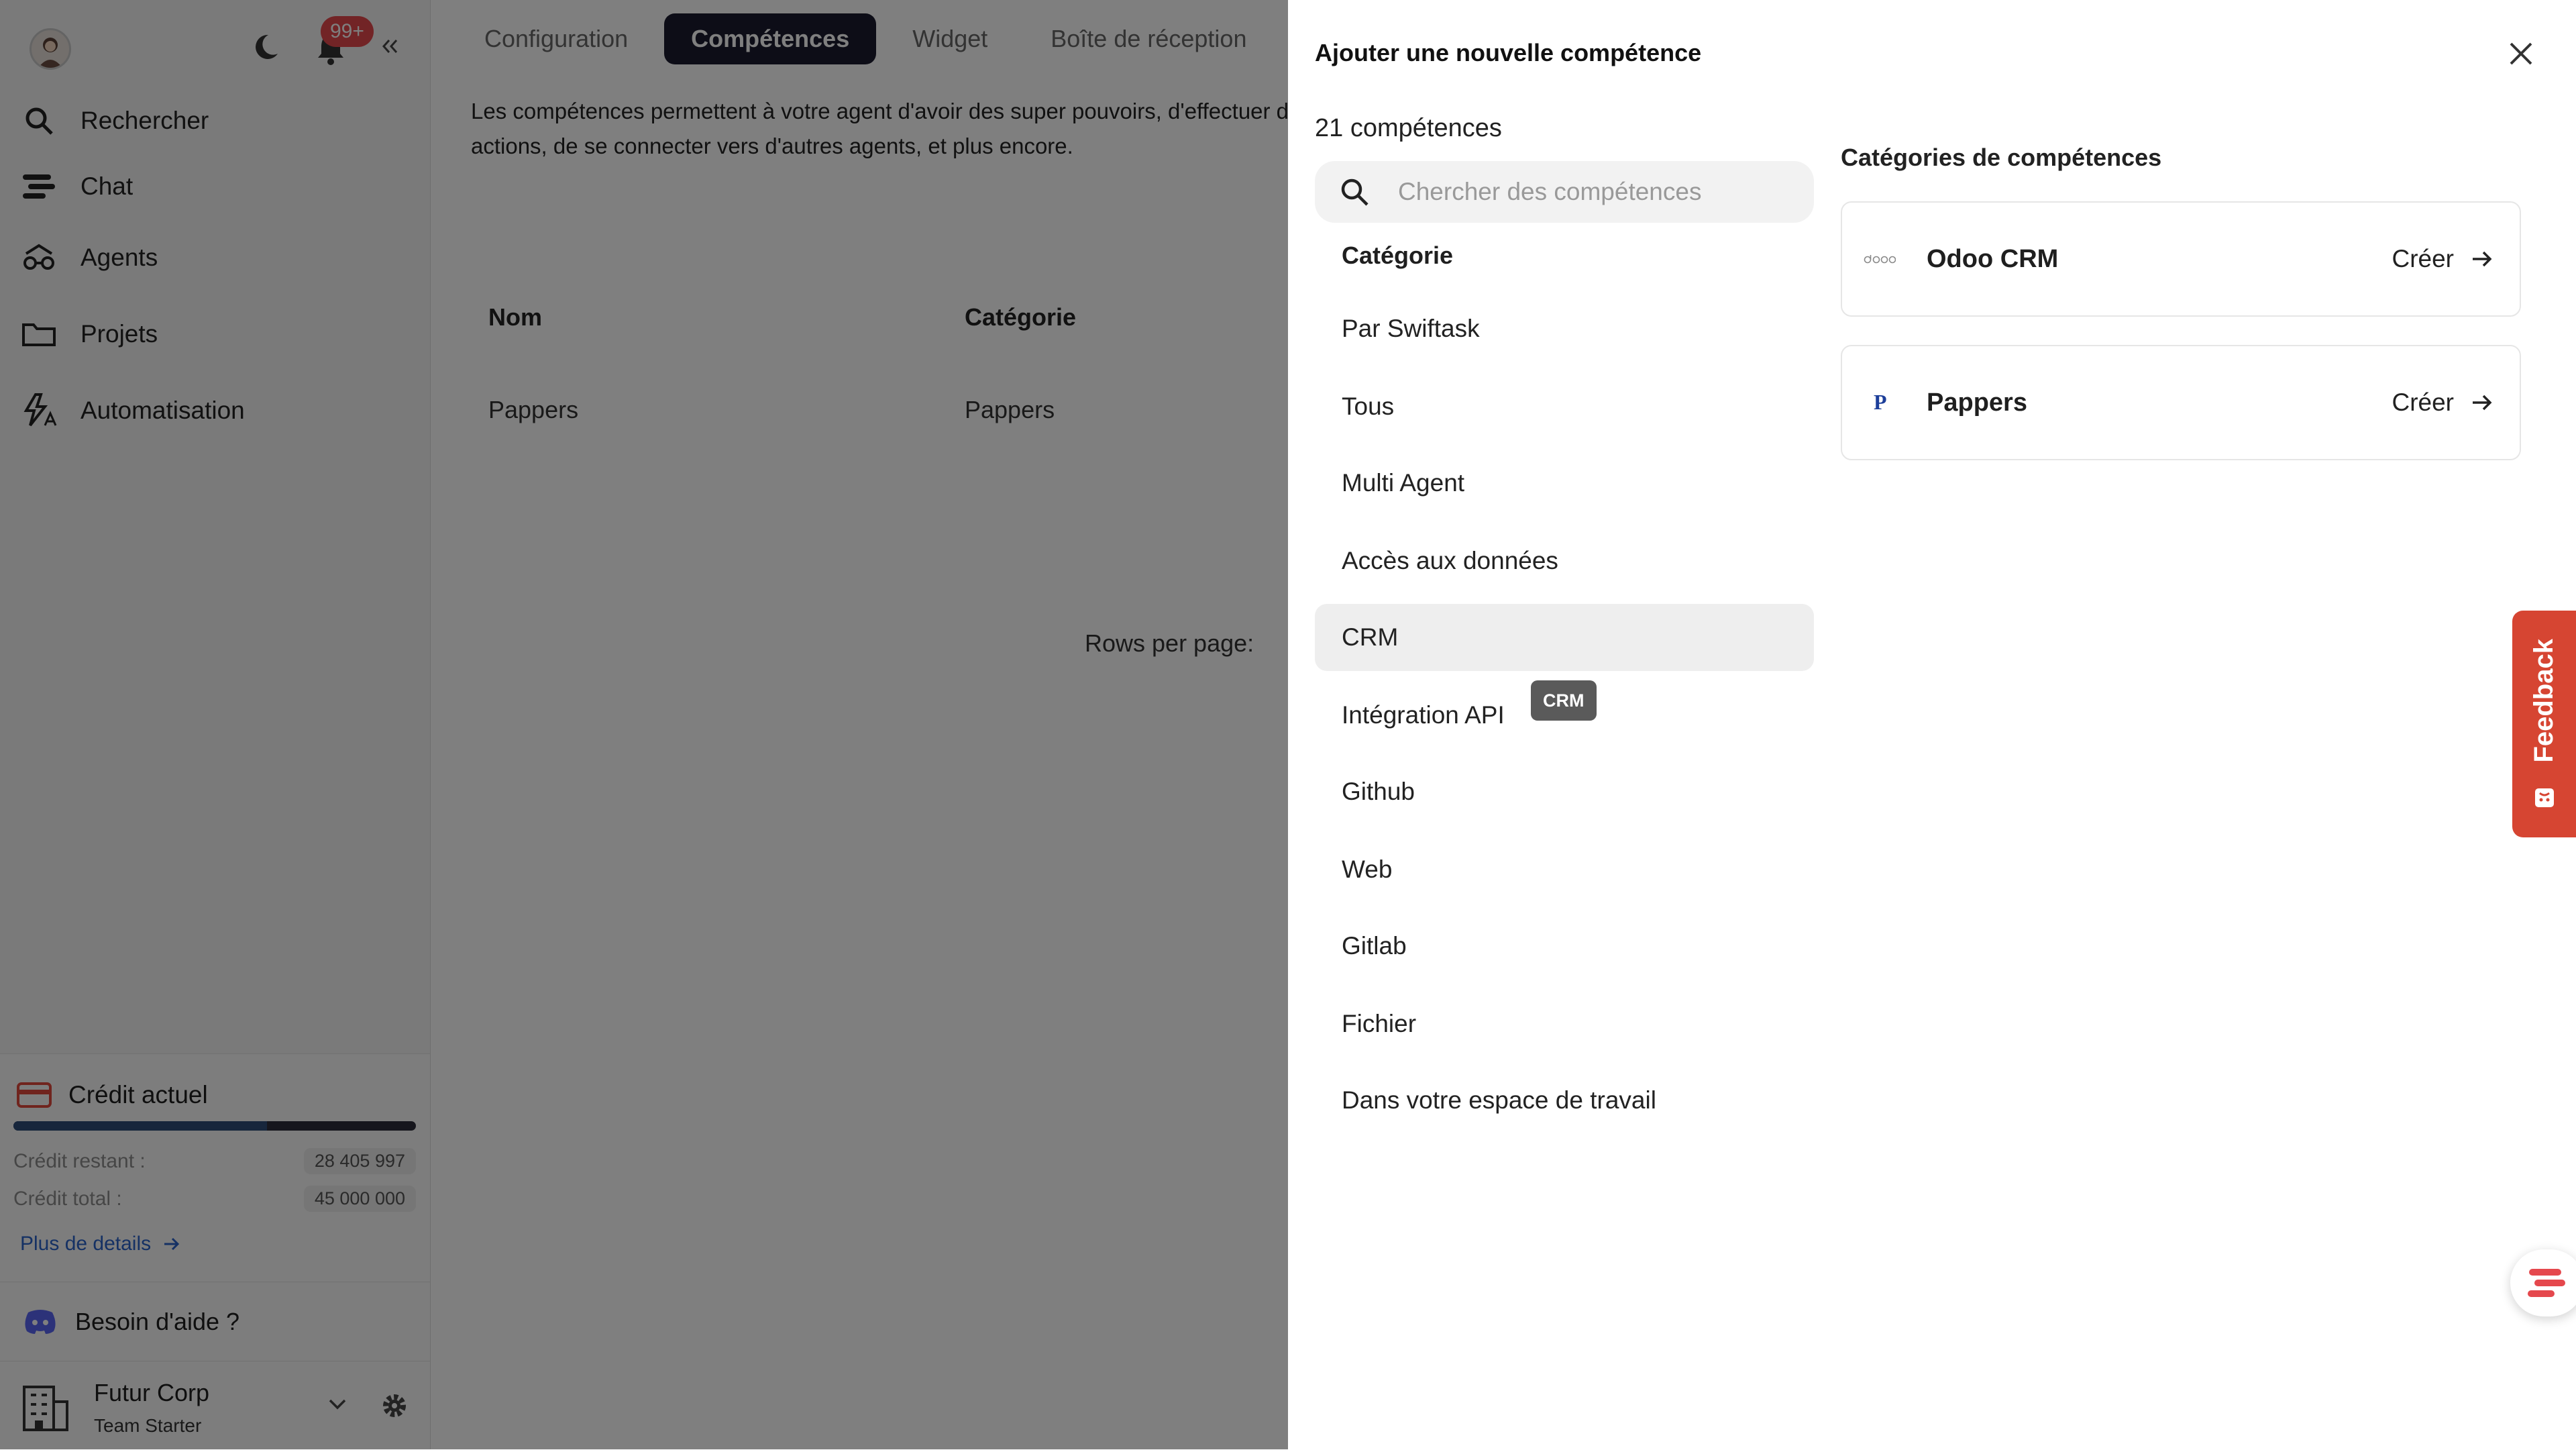 The image size is (2576, 1450). I want to click on skill-name: Odoo CRM, so click(1993, 258).